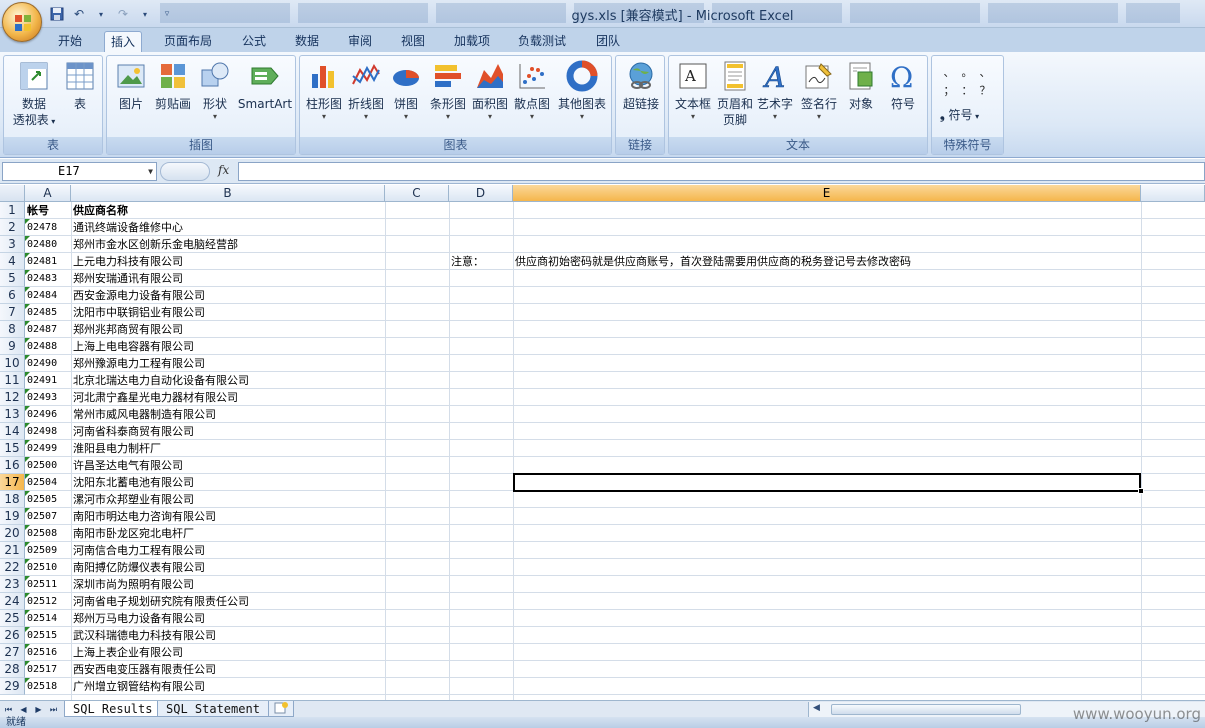 This screenshot has height=728, width=1205. What do you see at coordinates (228, 397) in the screenshot?
I see `cell-b12: 河北肃宁鑫星光电力器材有限公司` at bounding box center [228, 397].